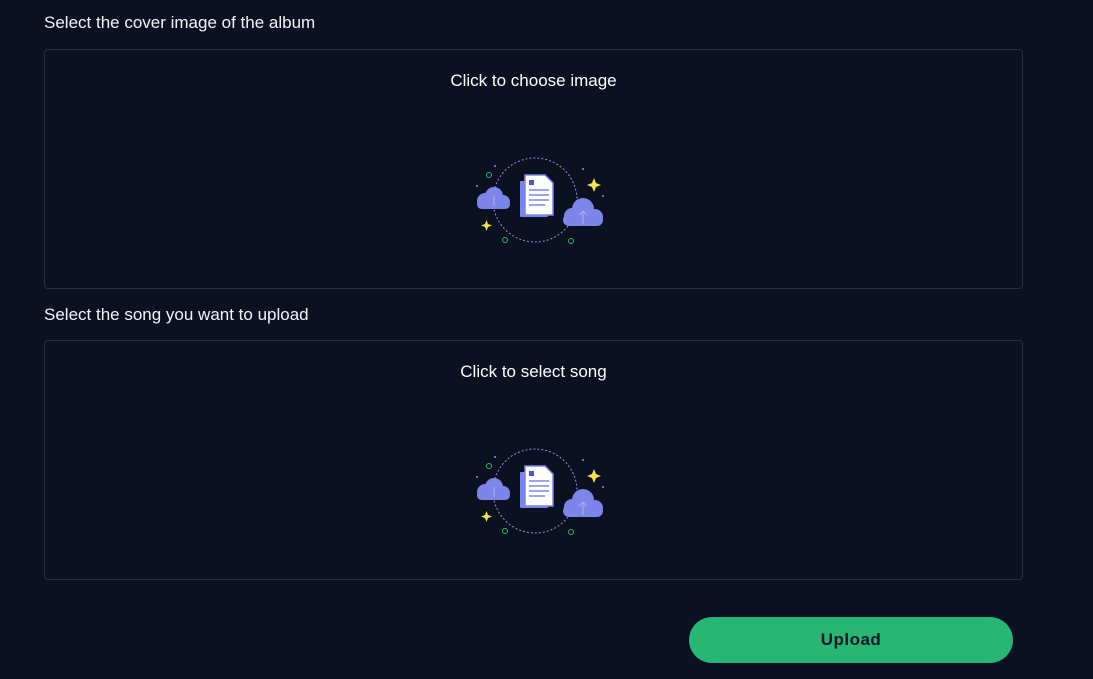 The image size is (1093, 679). Describe the element at coordinates (533, 371) in the screenshot. I see `song-dropzone-text: Click to select song` at that location.